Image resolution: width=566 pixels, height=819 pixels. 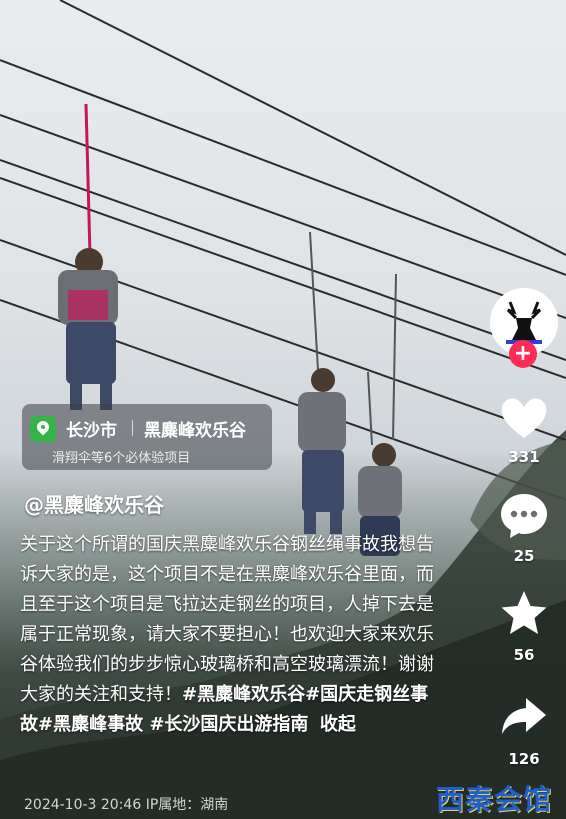 I want to click on star-icon, so click(x=524, y=614).